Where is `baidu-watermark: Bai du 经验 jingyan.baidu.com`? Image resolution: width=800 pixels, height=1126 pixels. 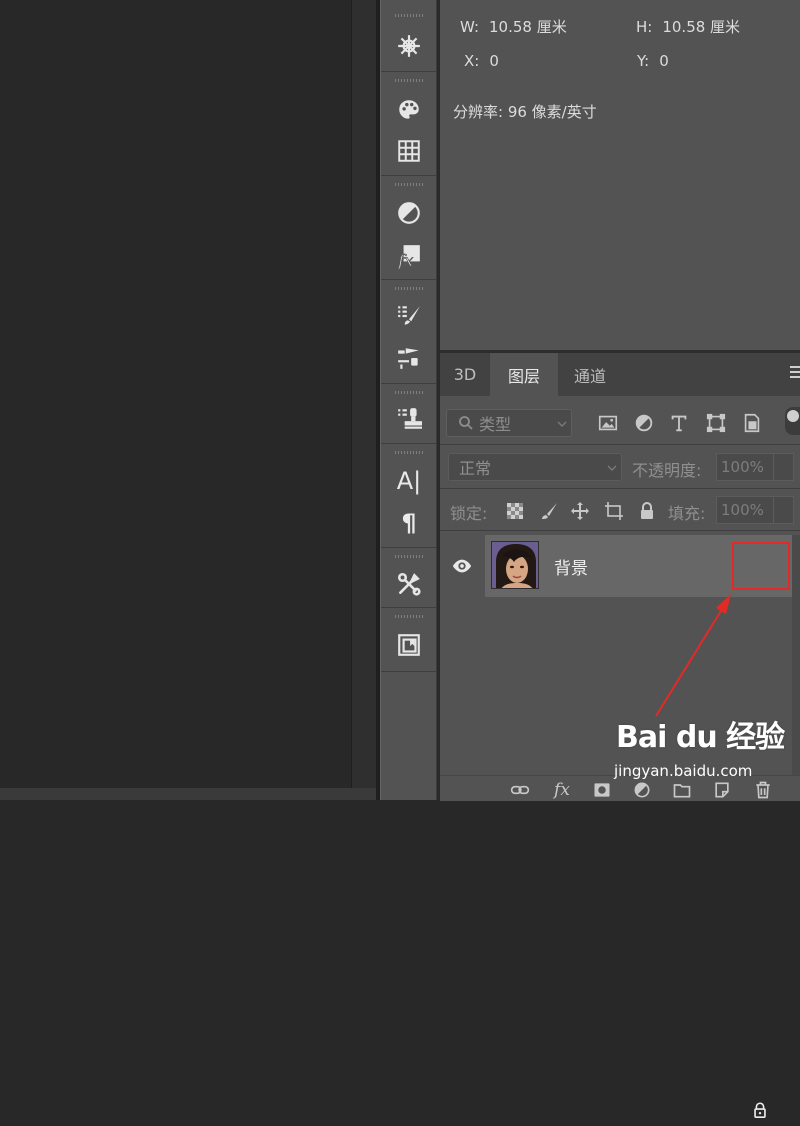
baidu-watermark: Bai du 经验 jingyan.baidu.com is located at coordinates (707, 747).